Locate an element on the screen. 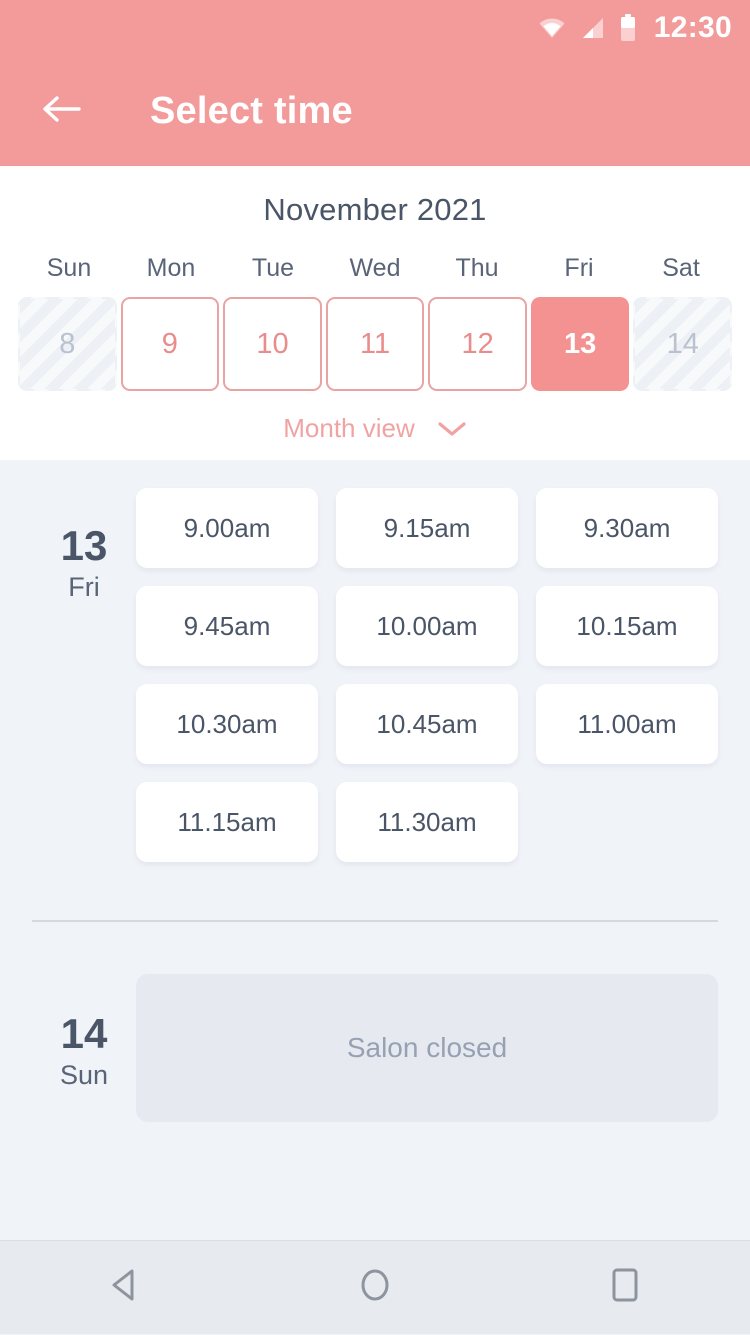  nav-home-button is located at coordinates (375, 1288).